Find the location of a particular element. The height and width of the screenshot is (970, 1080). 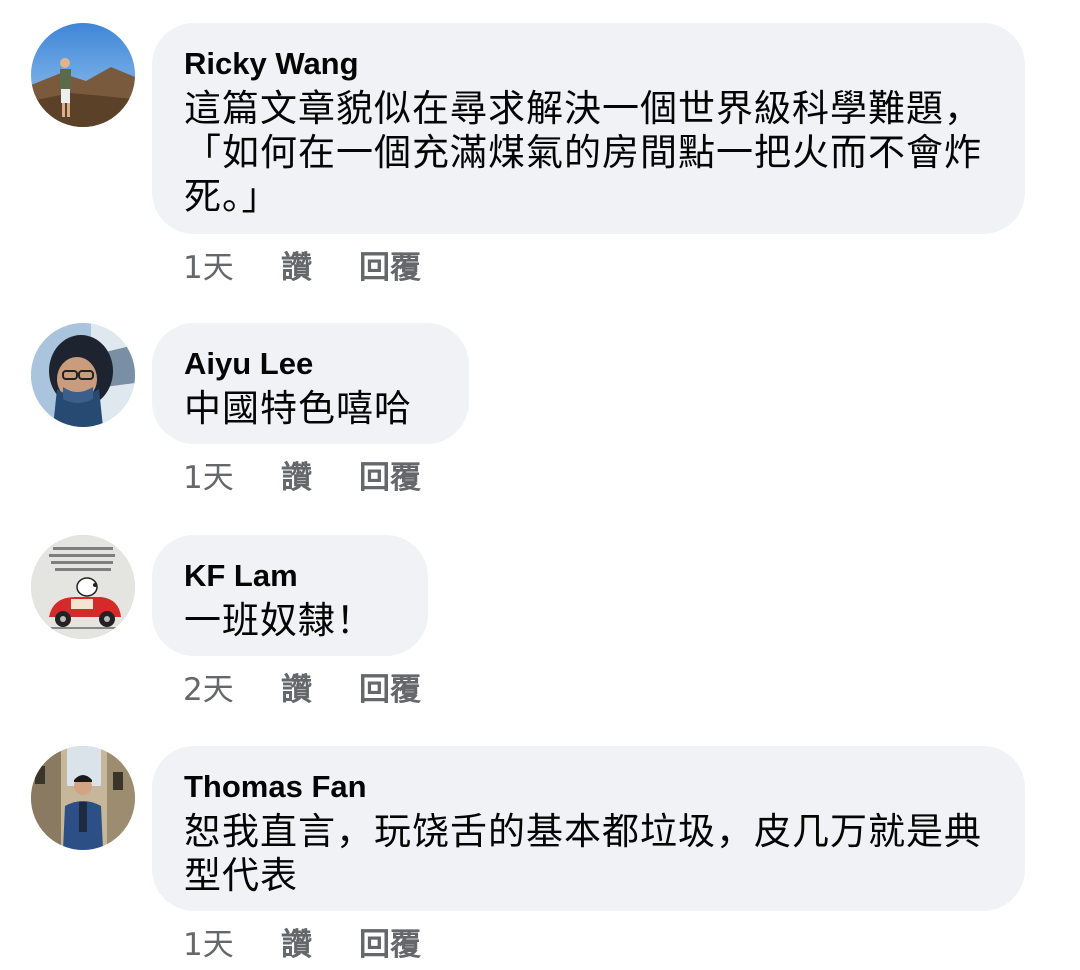

comment-actions: 2天讚回覆 is located at coordinates (302, 686).